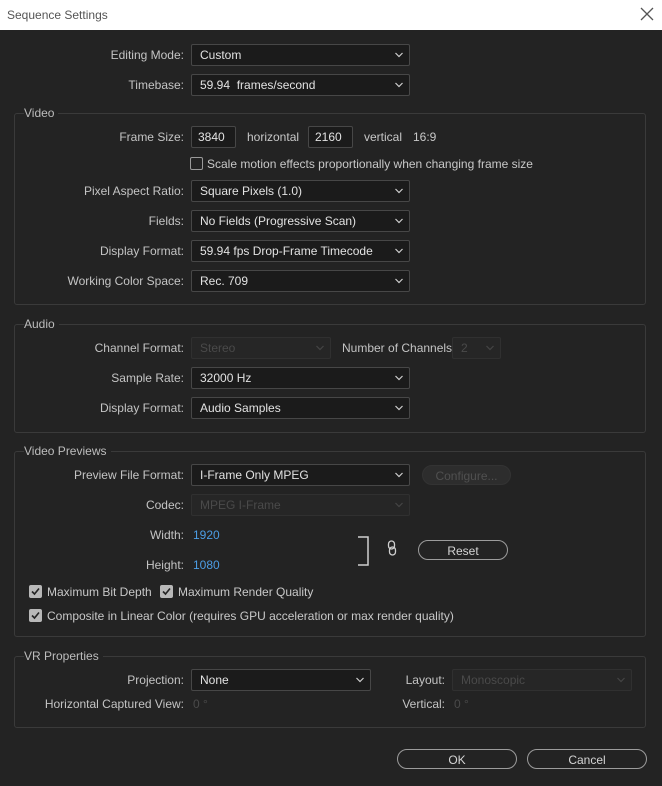  Describe the element at coordinates (155, 680) in the screenshot. I see `projection-label: Projection:` at that location.